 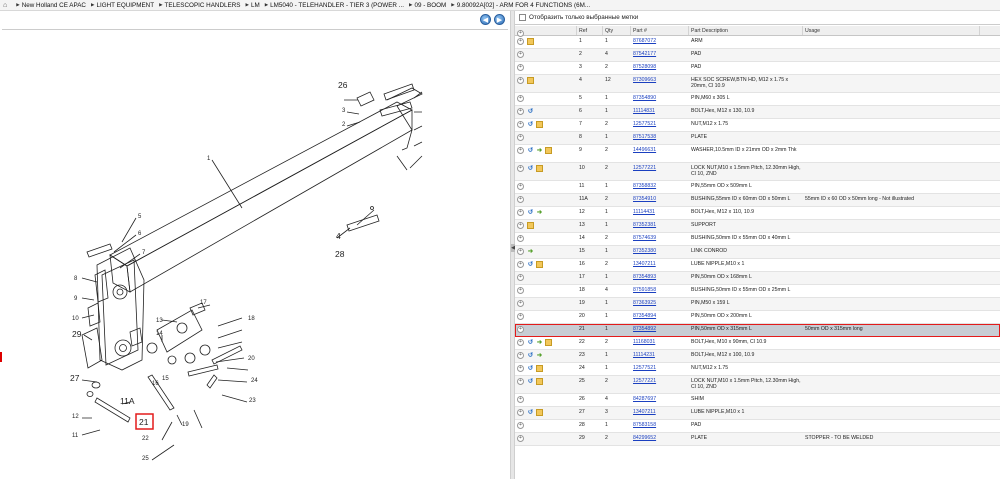 I want to click on previous-page-button: ◀, so click(x=485, y=19).